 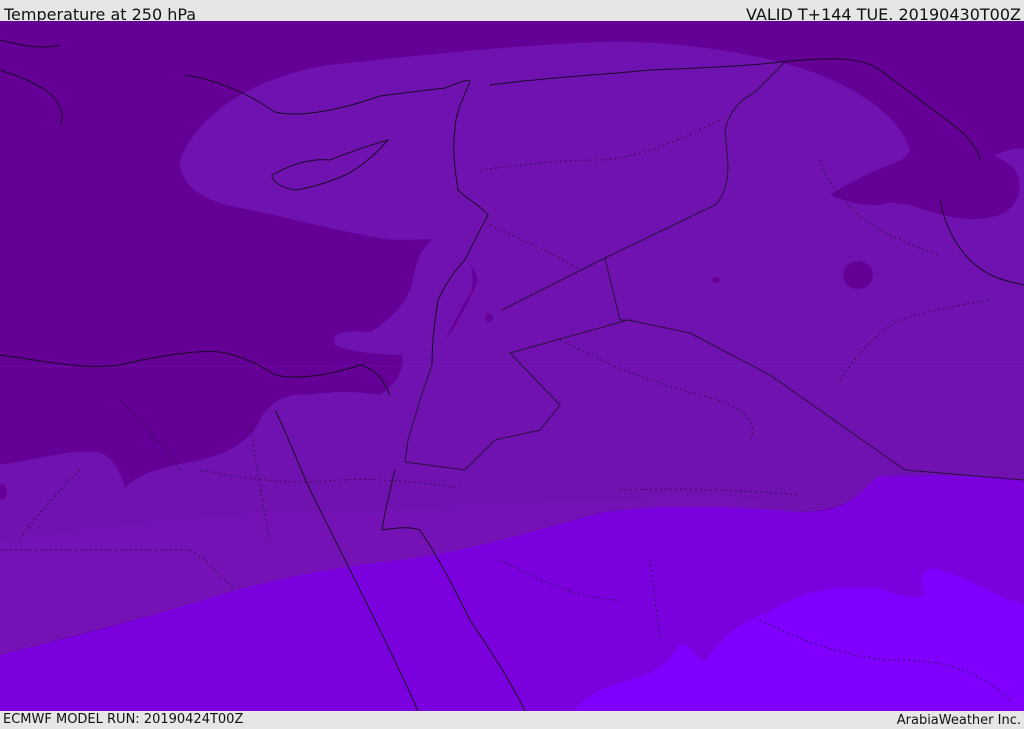 I want to click on model-run-label: ECMWF MODEL RUN: 20190424T00Z, so click(x=123, y=719).